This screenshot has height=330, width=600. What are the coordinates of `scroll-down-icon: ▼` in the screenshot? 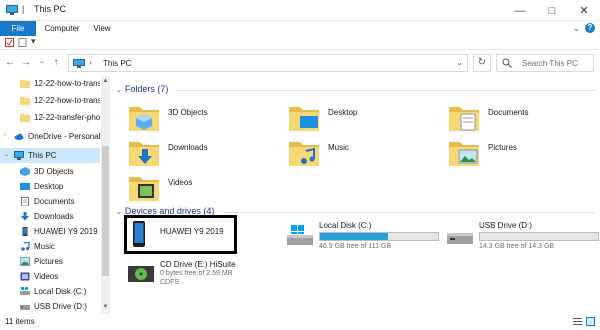 It's located at (105, 307).